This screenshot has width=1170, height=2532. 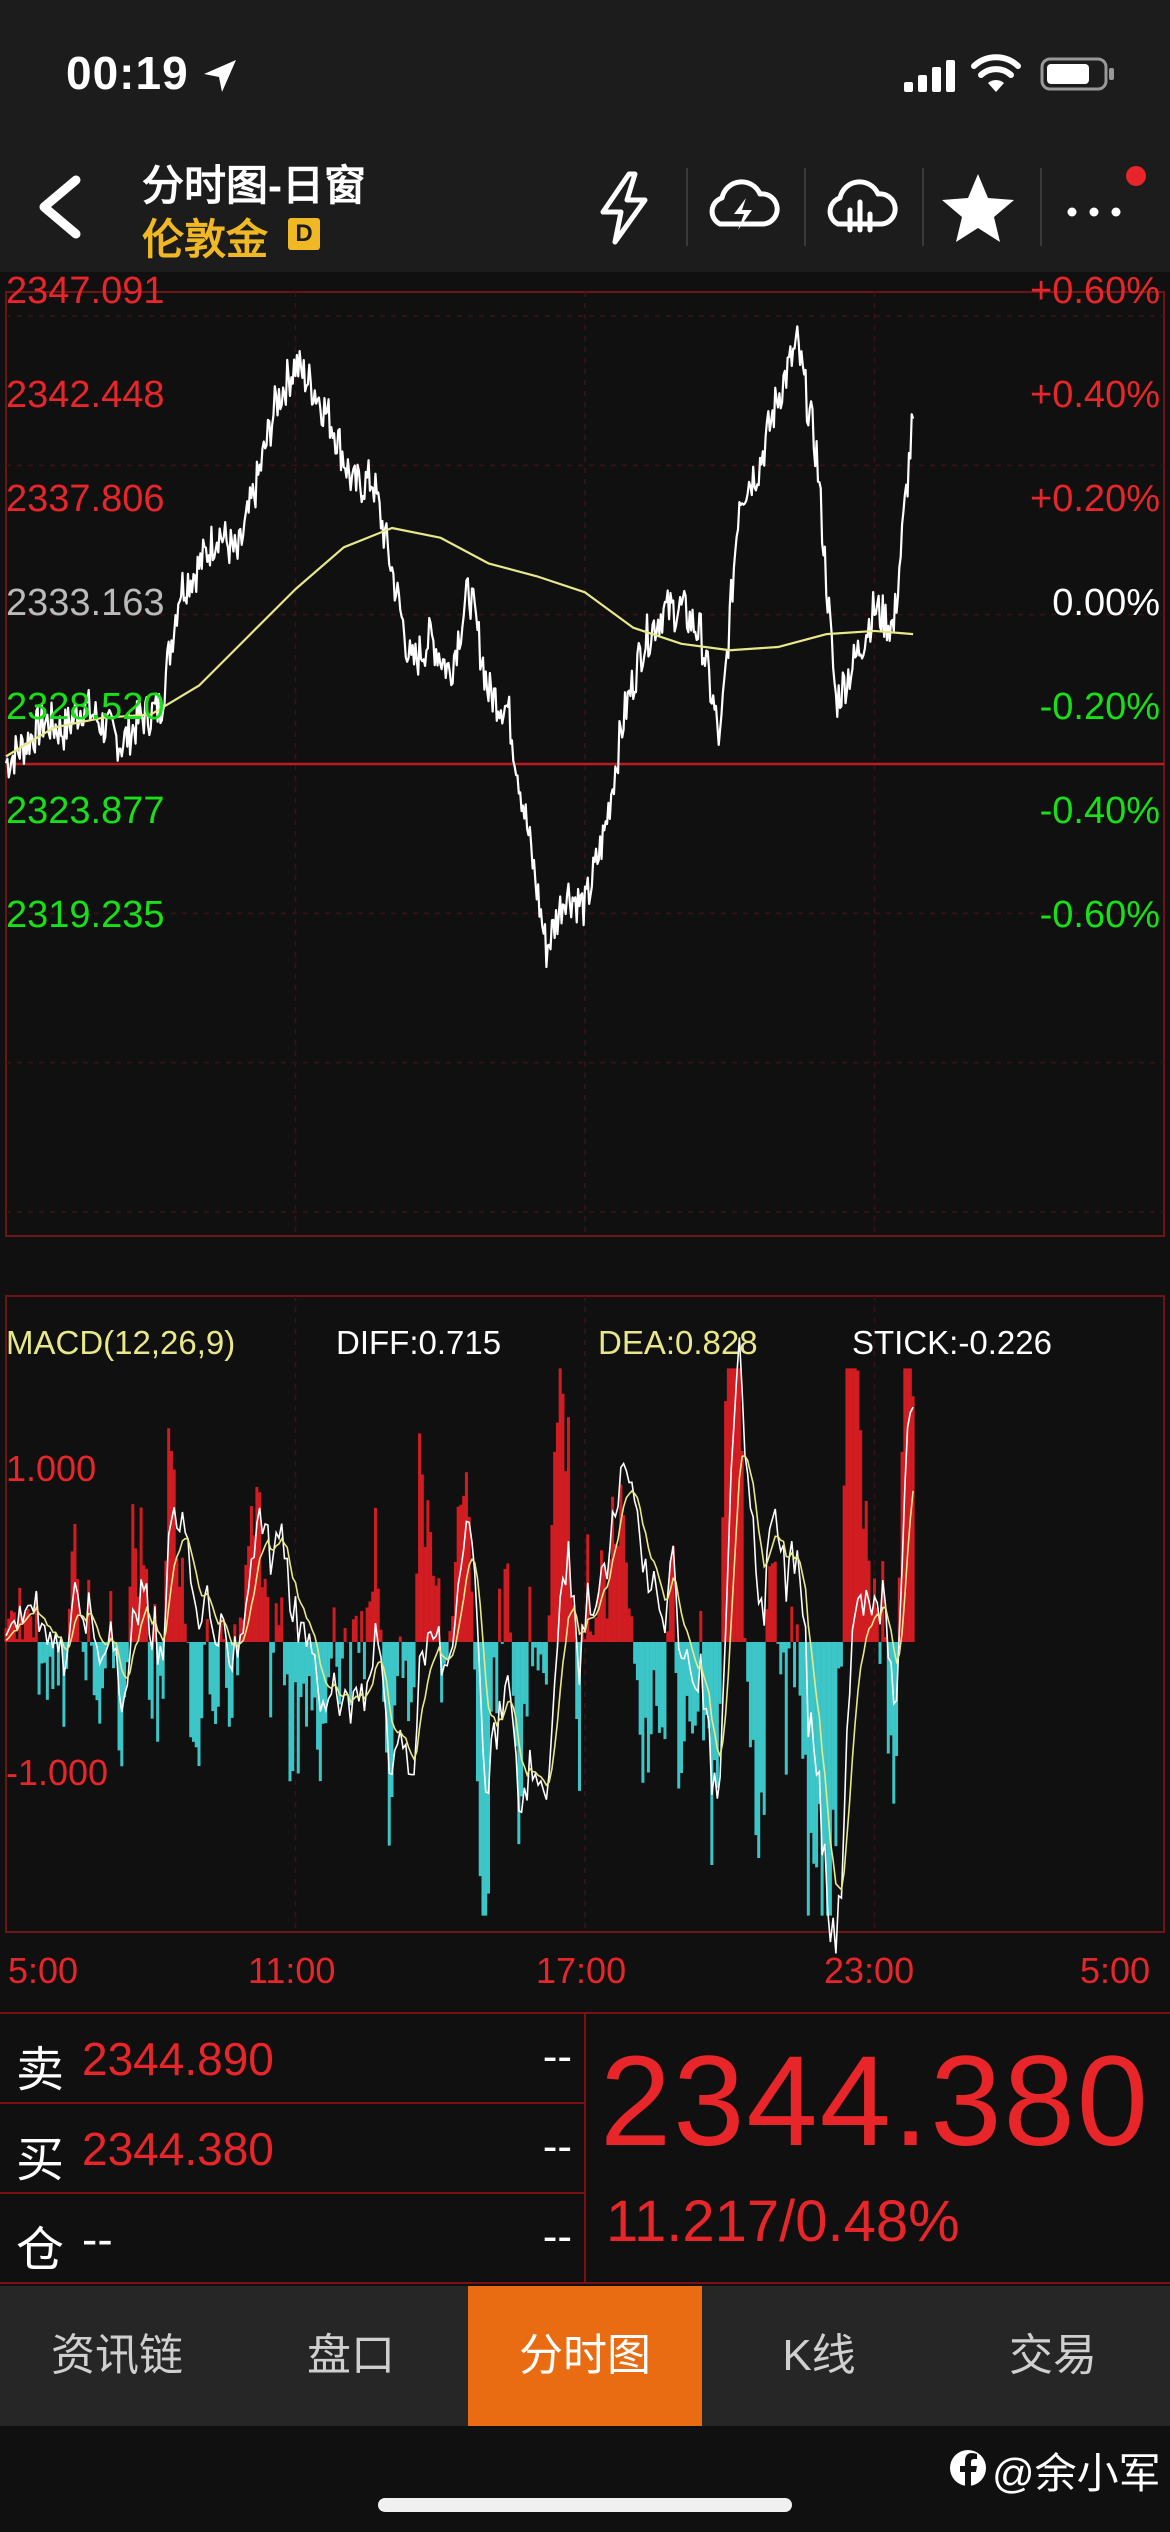 What do you see at coordinates (57, 1772) in the screenshot?
I see `macd-lower-tick: -1.000` at bounding box center [57, 1772].